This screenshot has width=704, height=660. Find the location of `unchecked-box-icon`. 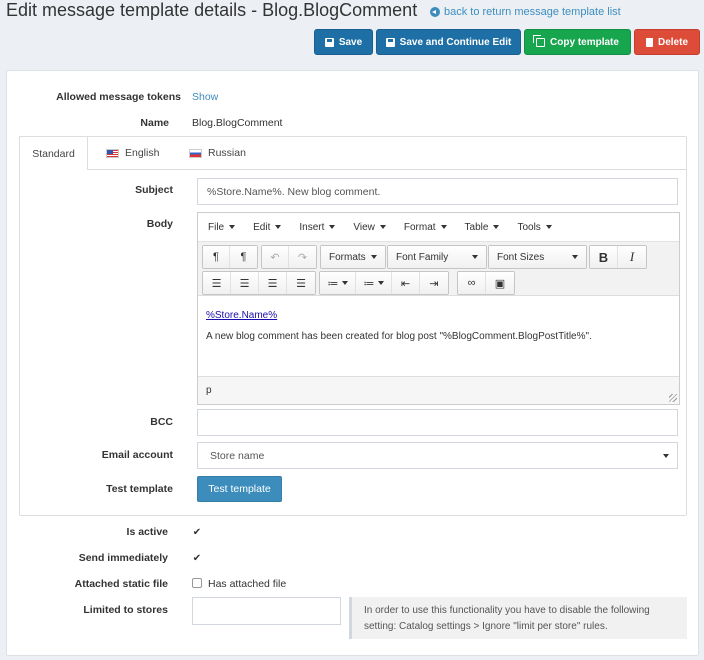

unchecked-box-icon is located at coordinates (197, 583).